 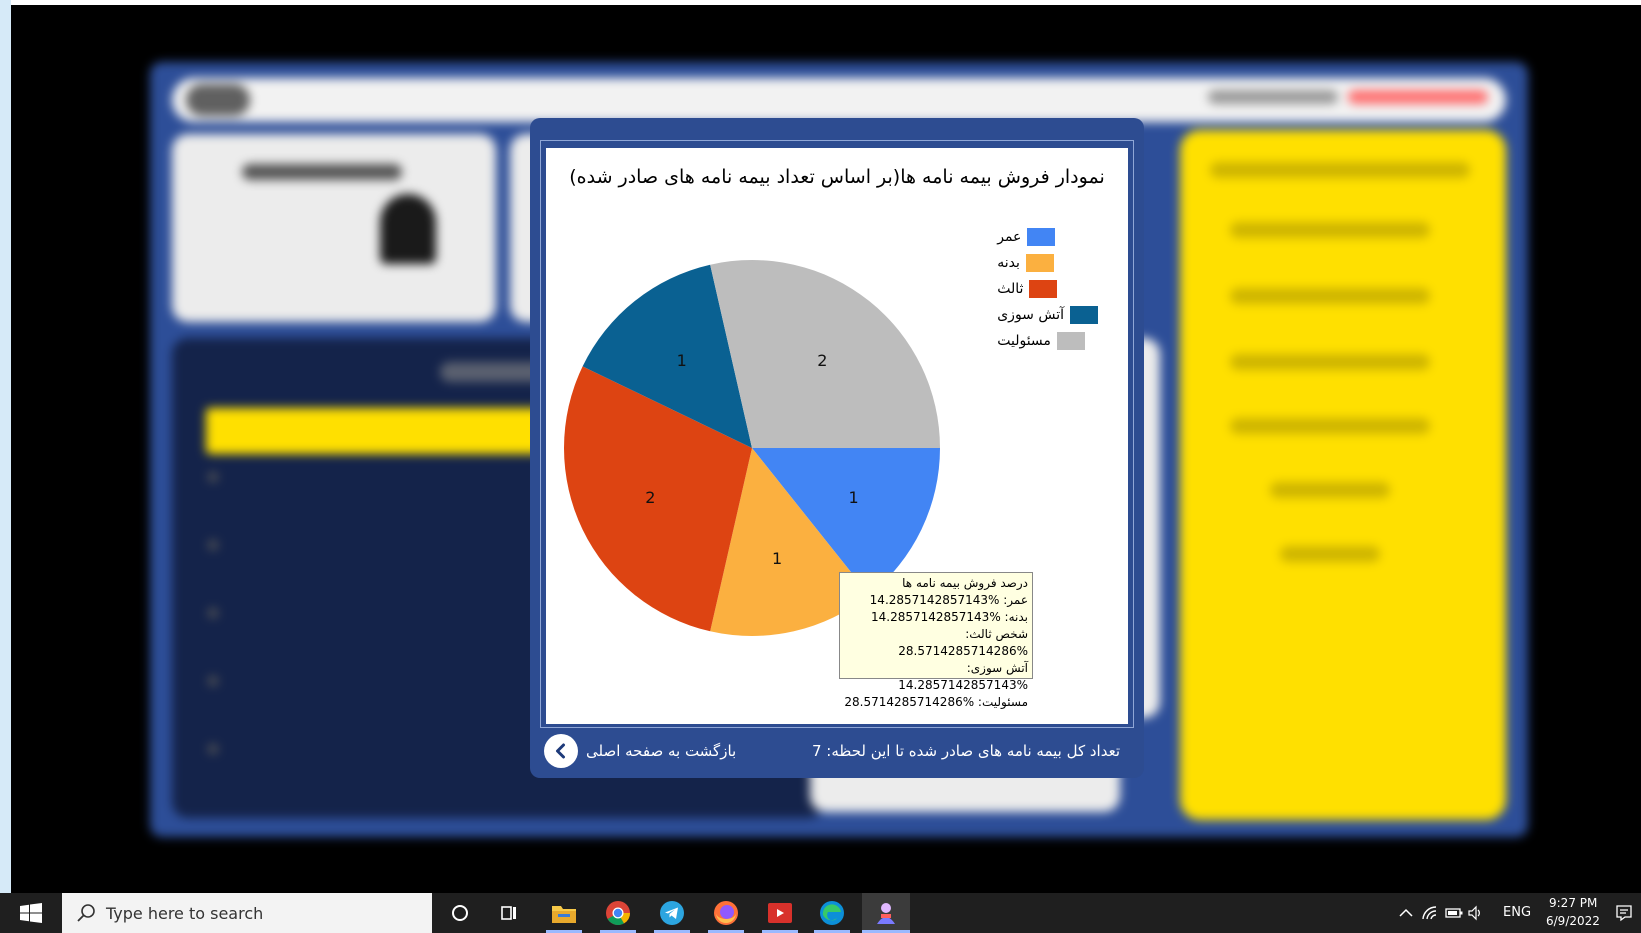 What do you see at coordinates (1024, 341) in the screenshot?
I see `legend-label: مسئولیت` at bounding box center [1024, 341].